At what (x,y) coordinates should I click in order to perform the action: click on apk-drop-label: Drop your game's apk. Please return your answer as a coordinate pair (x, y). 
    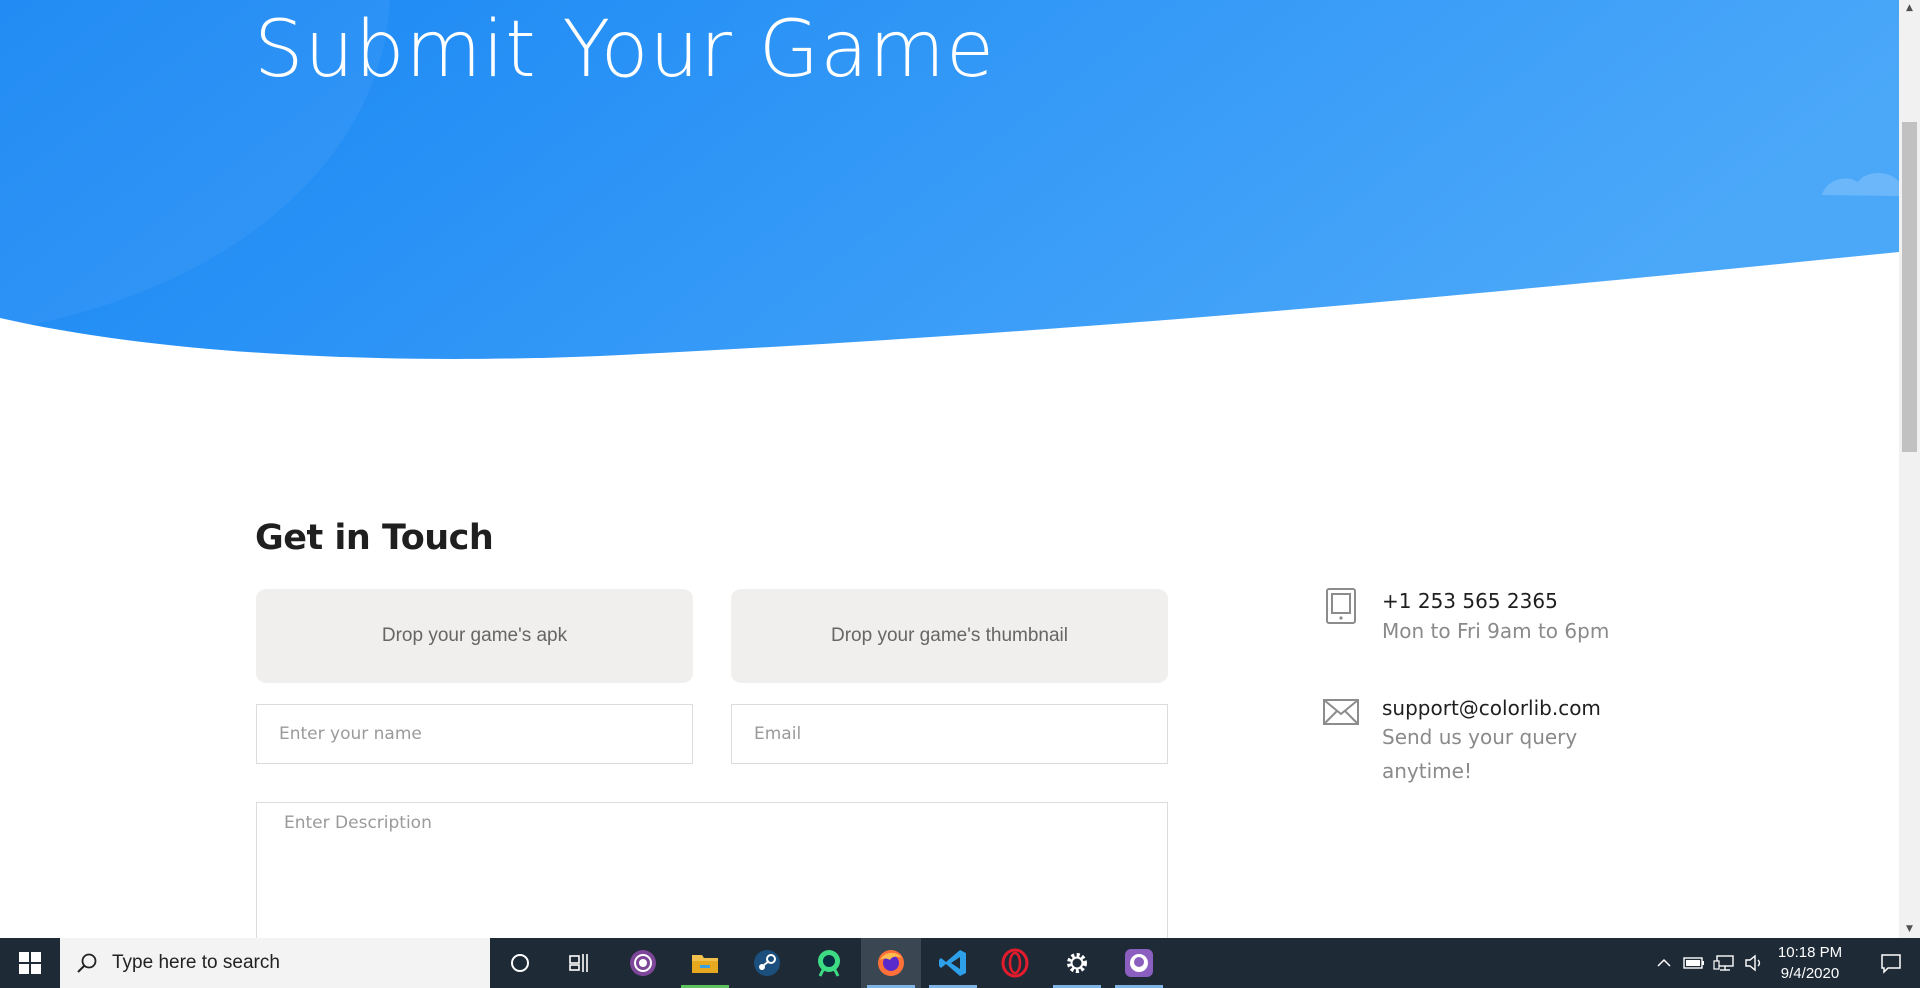
    Looking at the image, I should click on (474, 635).